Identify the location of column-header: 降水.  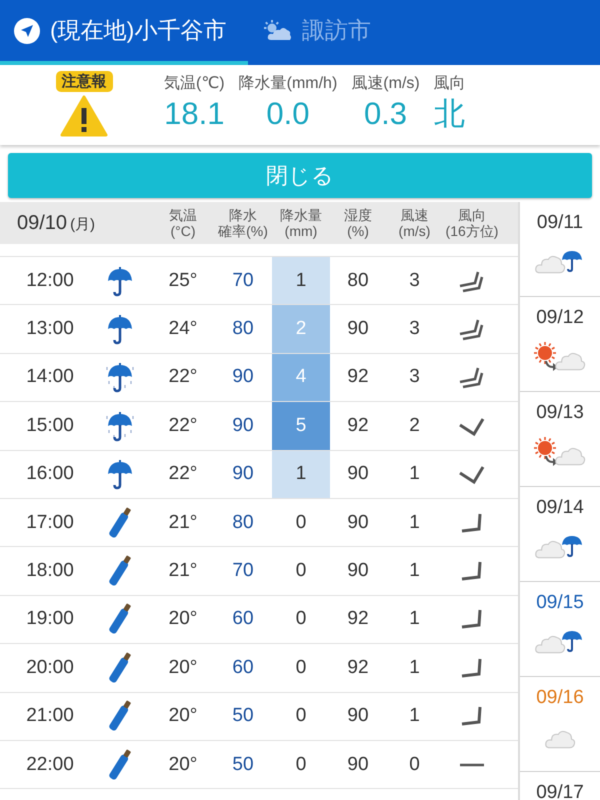
(243, 214).